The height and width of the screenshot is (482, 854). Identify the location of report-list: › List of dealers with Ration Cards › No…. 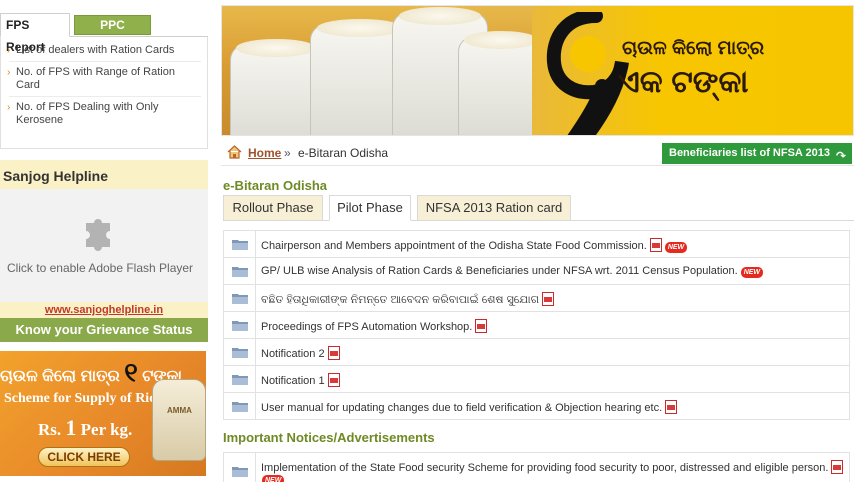
(104, 93).